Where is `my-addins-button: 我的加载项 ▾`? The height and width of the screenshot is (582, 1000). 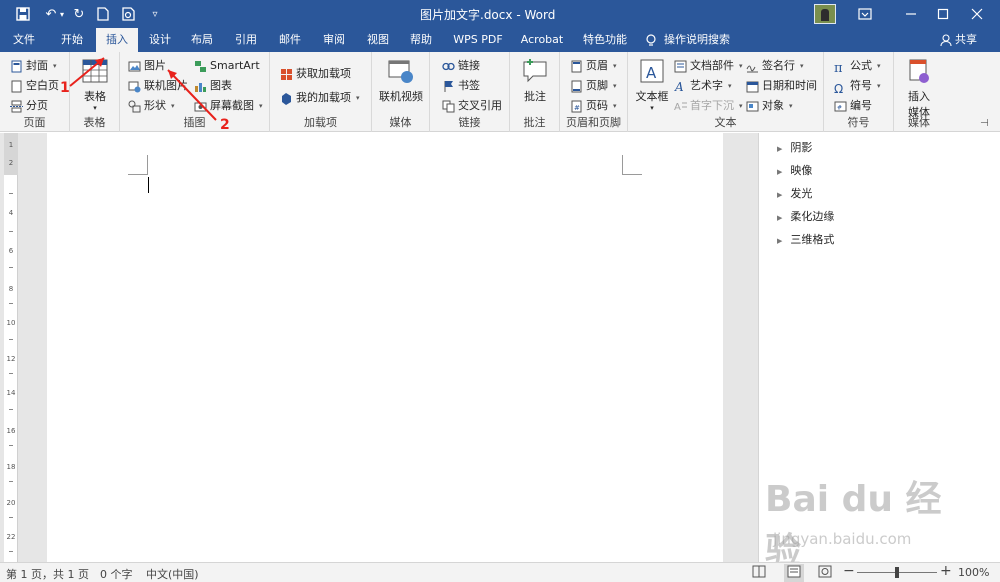
my-addins-button: 我的加载项 ▾ is located at coordinates (320, 98).